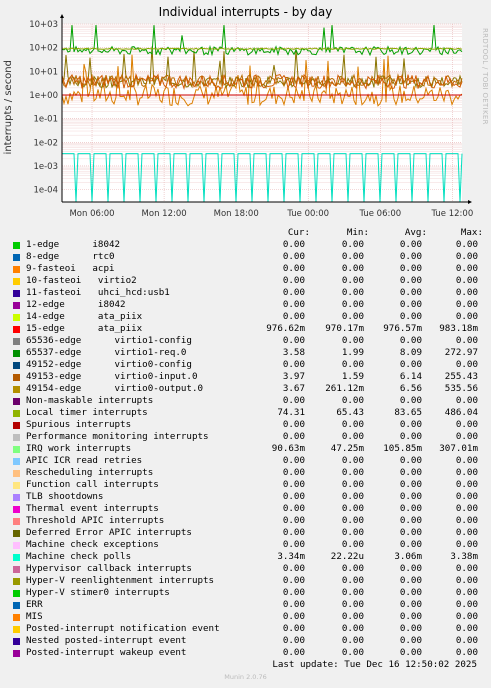 This screenshot has width=491, height=688. What do you see at coordinates (245, 605) in the screenshot?
I see `legend-row: ERR 0.00 0.00 0.00 0.00` at bounding box center [245, 605].